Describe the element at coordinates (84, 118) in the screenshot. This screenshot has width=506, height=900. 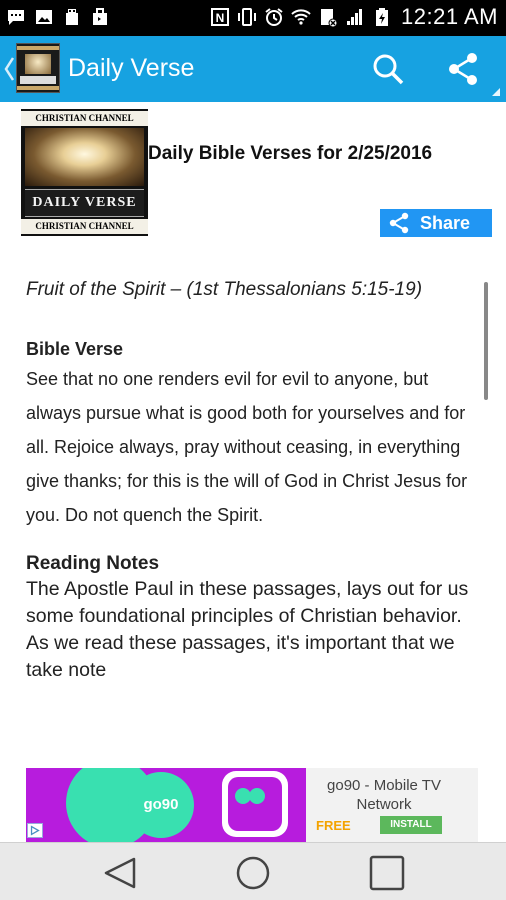
I see `cover-top-text: CHRISTIAN CHANNEL` at that location.